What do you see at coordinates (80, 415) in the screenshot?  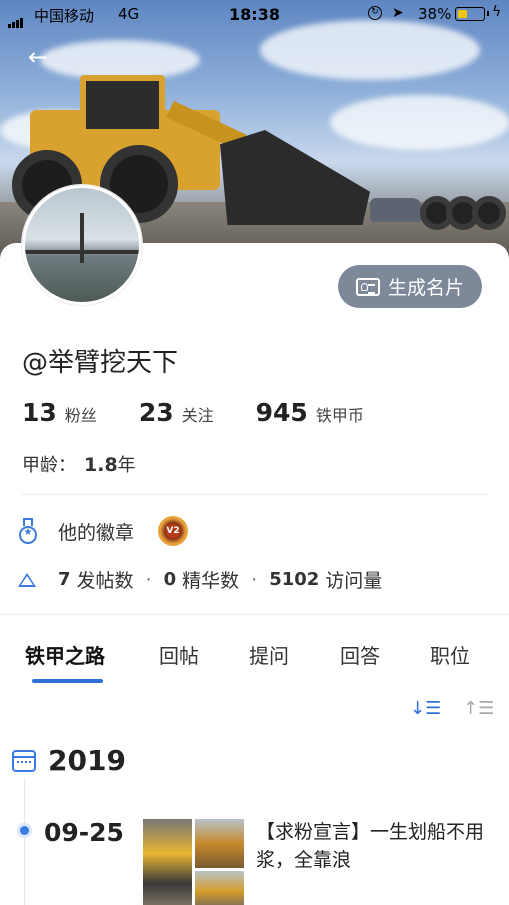 I see `followers-label: 粉丝` at bounding box center [80, 415].